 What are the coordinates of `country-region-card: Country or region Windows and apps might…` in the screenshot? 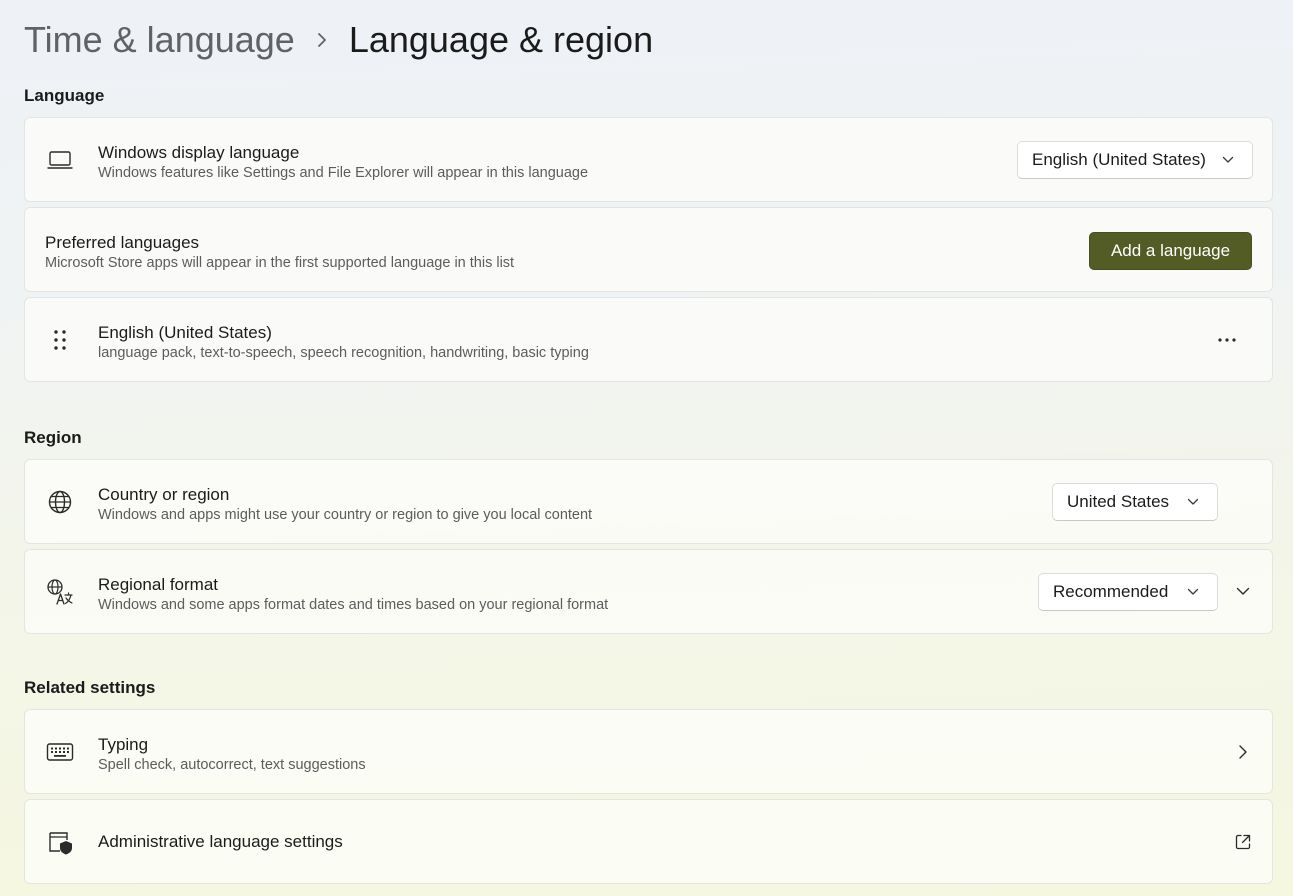 It's located at (648, 501).